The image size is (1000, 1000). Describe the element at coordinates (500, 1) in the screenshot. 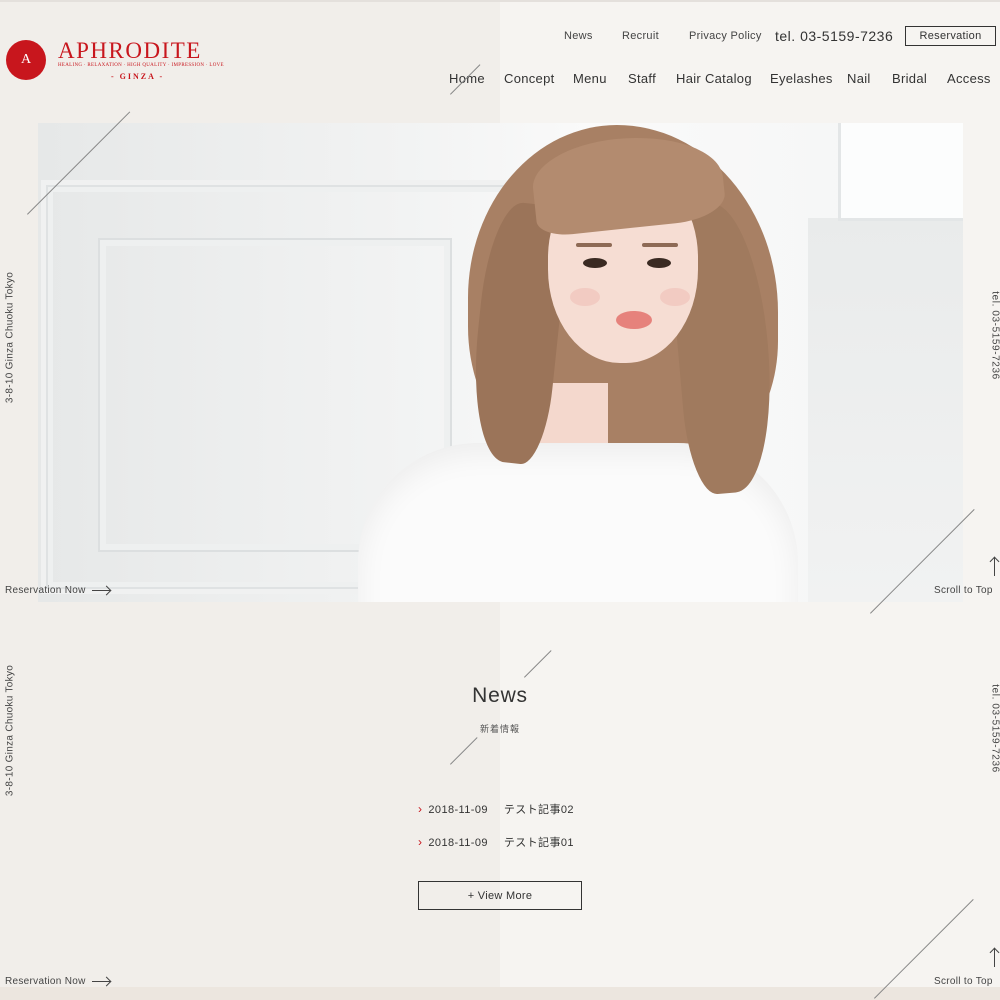

I see `top-border` at that location.